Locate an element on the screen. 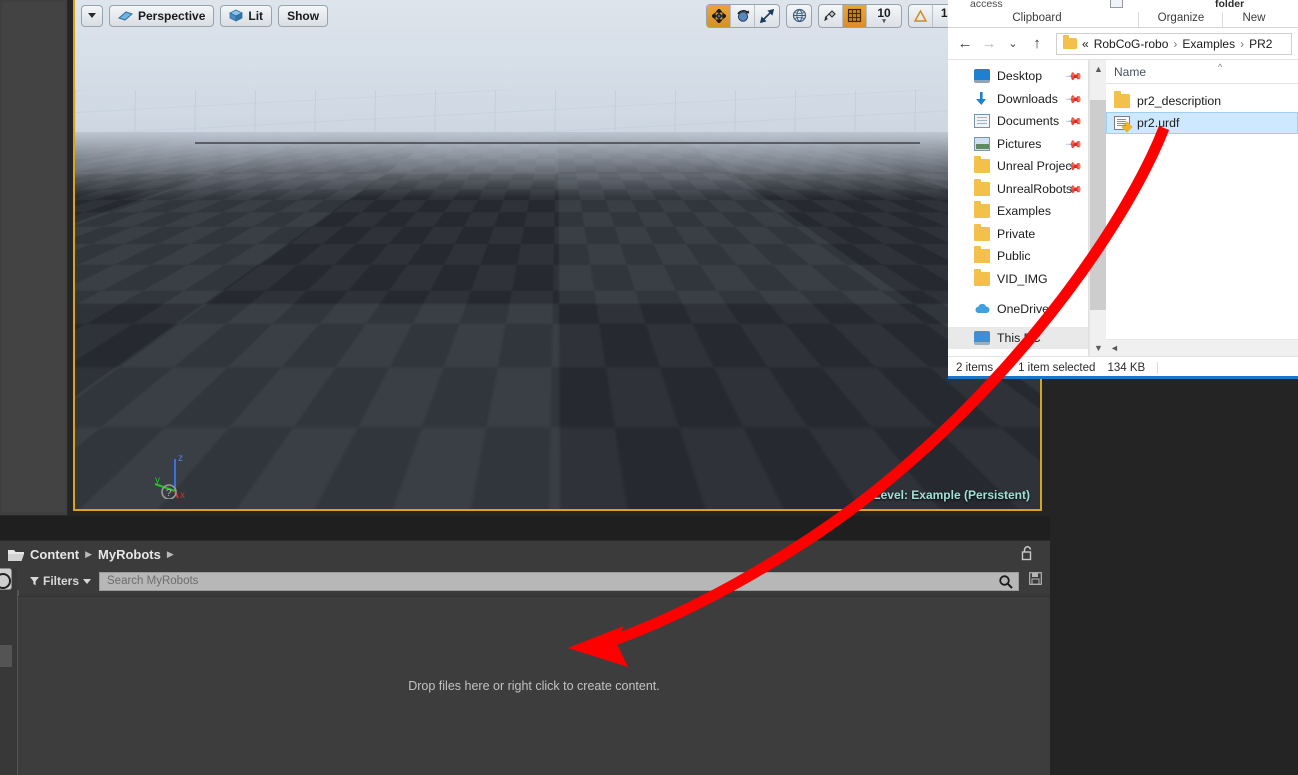 This screenshot has height=775, width=1298. grid-snap-value: 10 ▾ is located at coordinates (884, 16).